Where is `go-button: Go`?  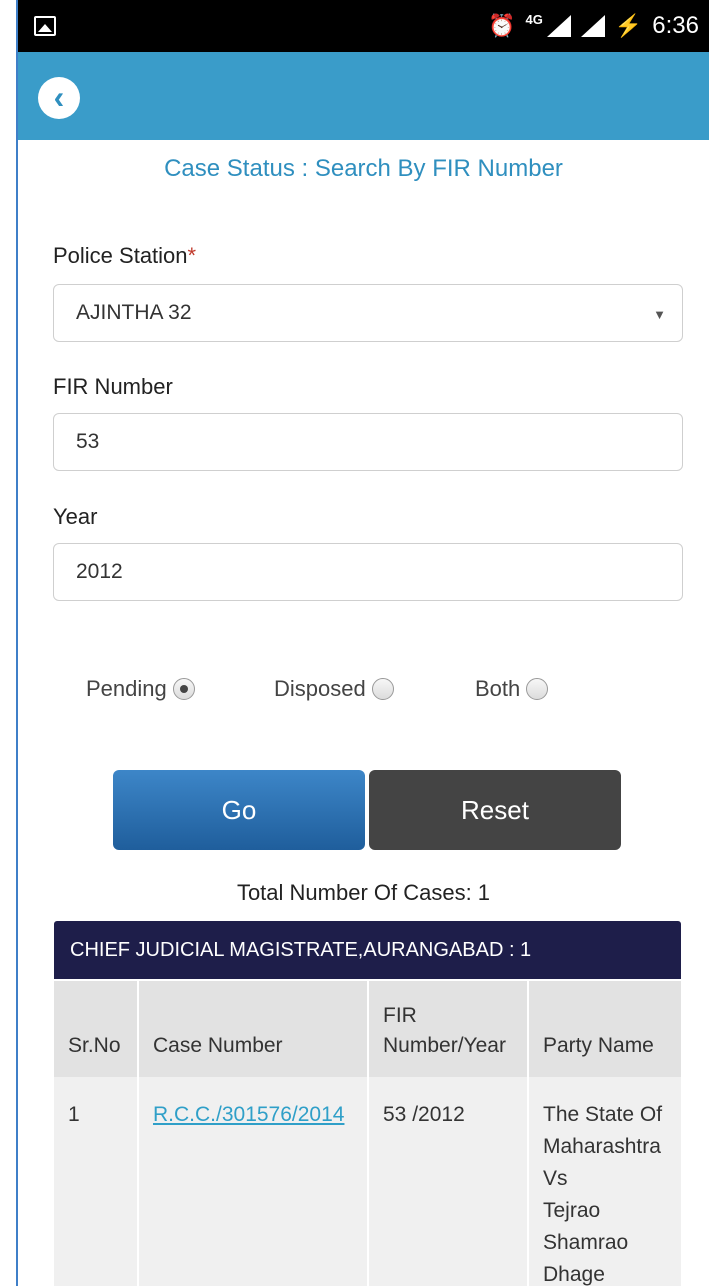
go-button: Go is located at coordinates (239, 810).